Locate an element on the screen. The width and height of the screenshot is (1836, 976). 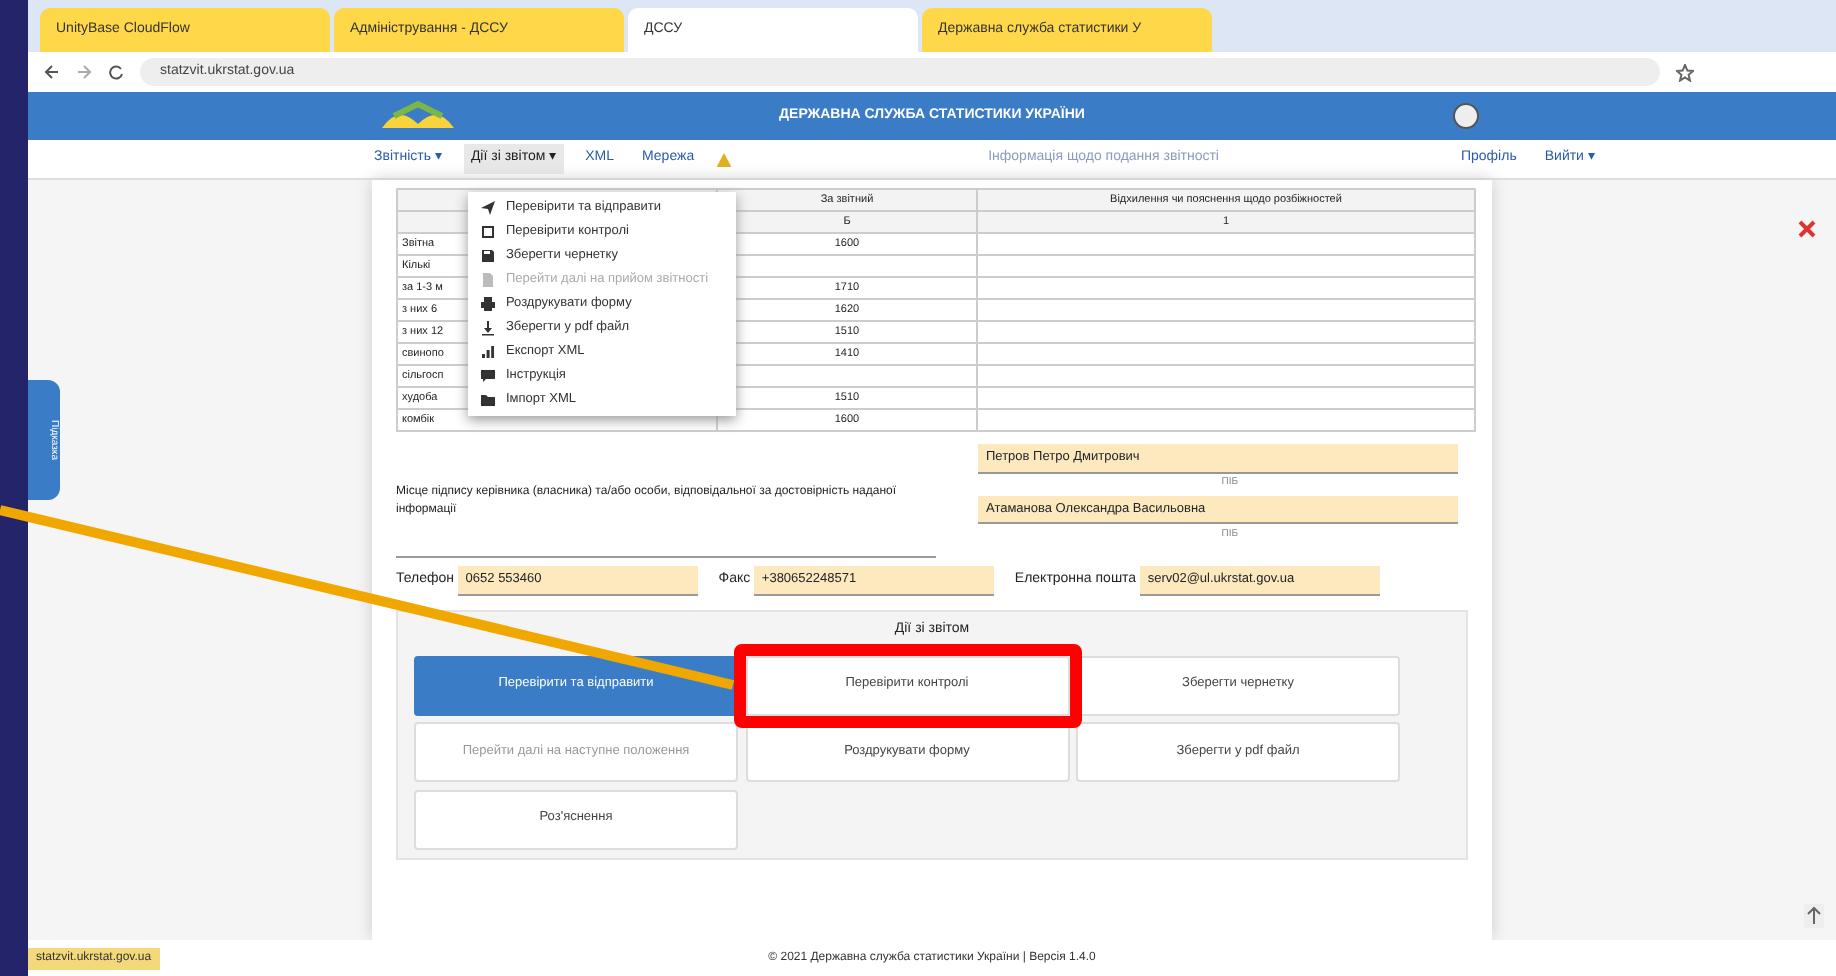
warning-icon is located at coordinates (724, 159).